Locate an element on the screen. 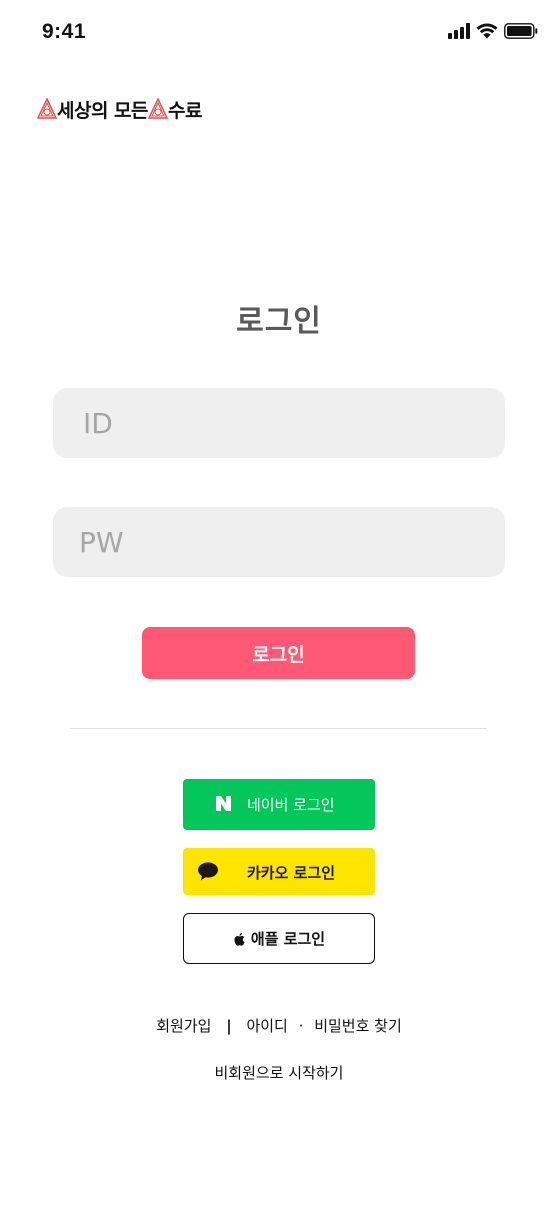  guest-start-link: 비회원으로 시작하기 is located at coordinates (279, 1072).